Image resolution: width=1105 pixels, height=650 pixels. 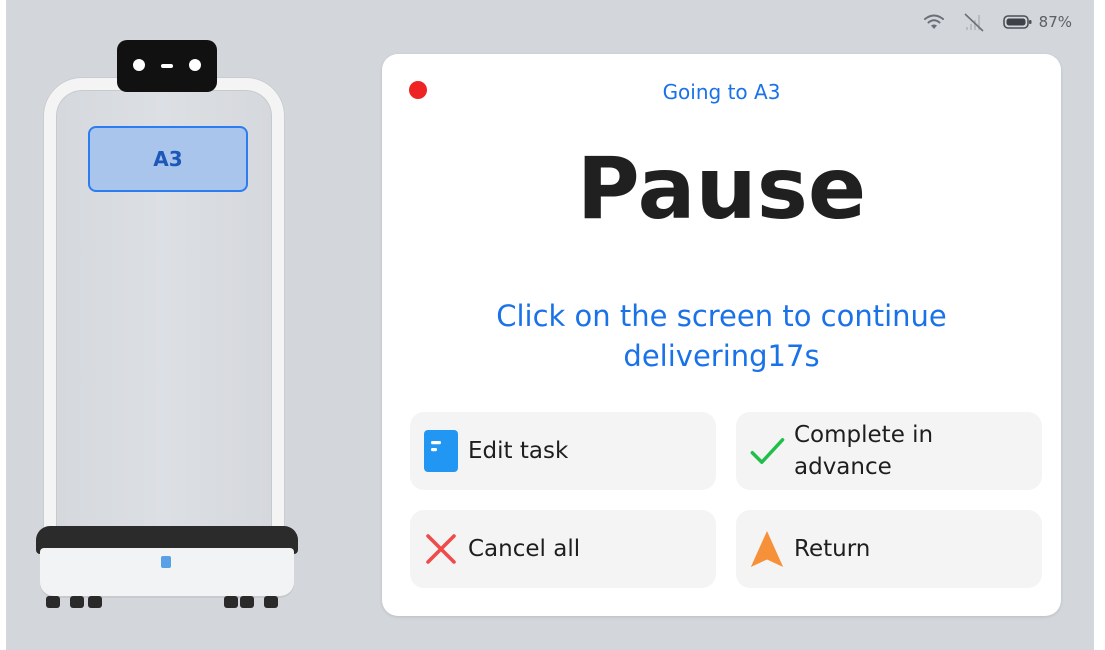 I want to click on wifi-icon, so click(x=934, y=22).